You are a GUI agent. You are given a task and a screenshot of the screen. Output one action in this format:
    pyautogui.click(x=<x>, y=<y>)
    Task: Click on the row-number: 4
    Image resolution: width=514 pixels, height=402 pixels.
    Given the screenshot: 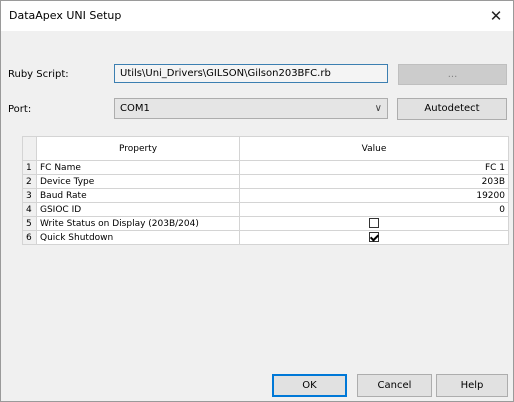 What is the action you would take?
    pyautogui.click(x=29, y=209)
    